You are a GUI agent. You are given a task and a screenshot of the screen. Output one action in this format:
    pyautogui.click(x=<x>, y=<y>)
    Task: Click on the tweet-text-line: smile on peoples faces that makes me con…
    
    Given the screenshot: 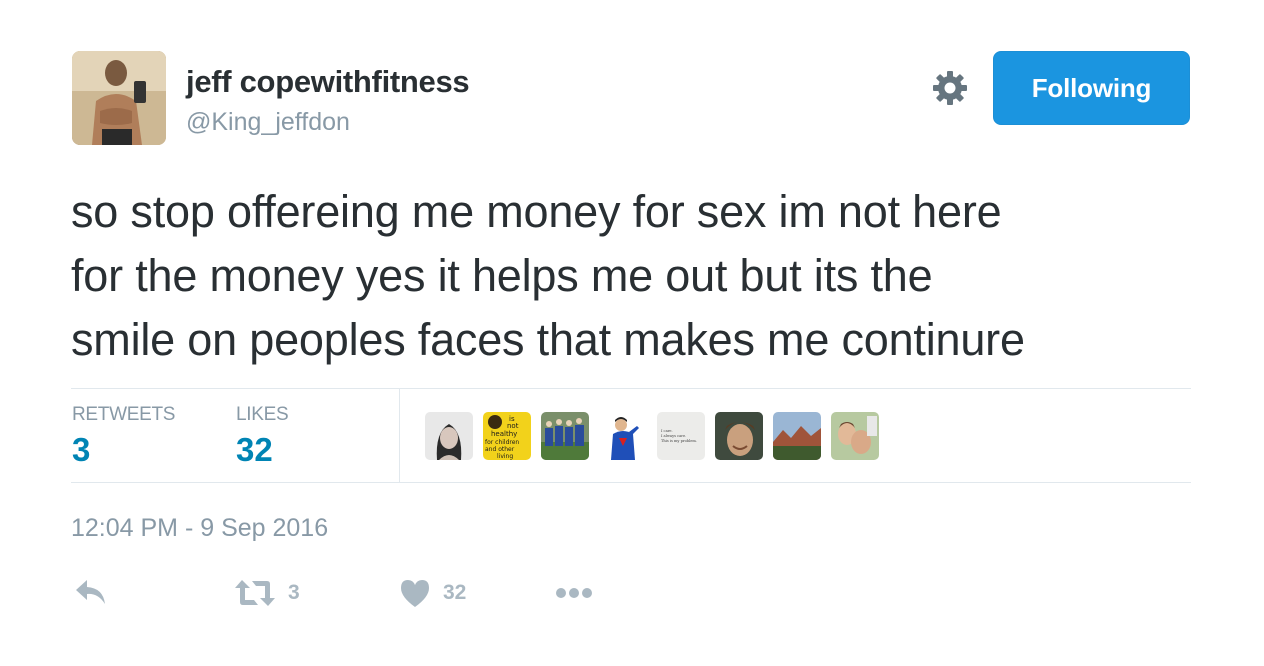 What is the action you would take?
    pyautogui.click(x=548, y=339)
    